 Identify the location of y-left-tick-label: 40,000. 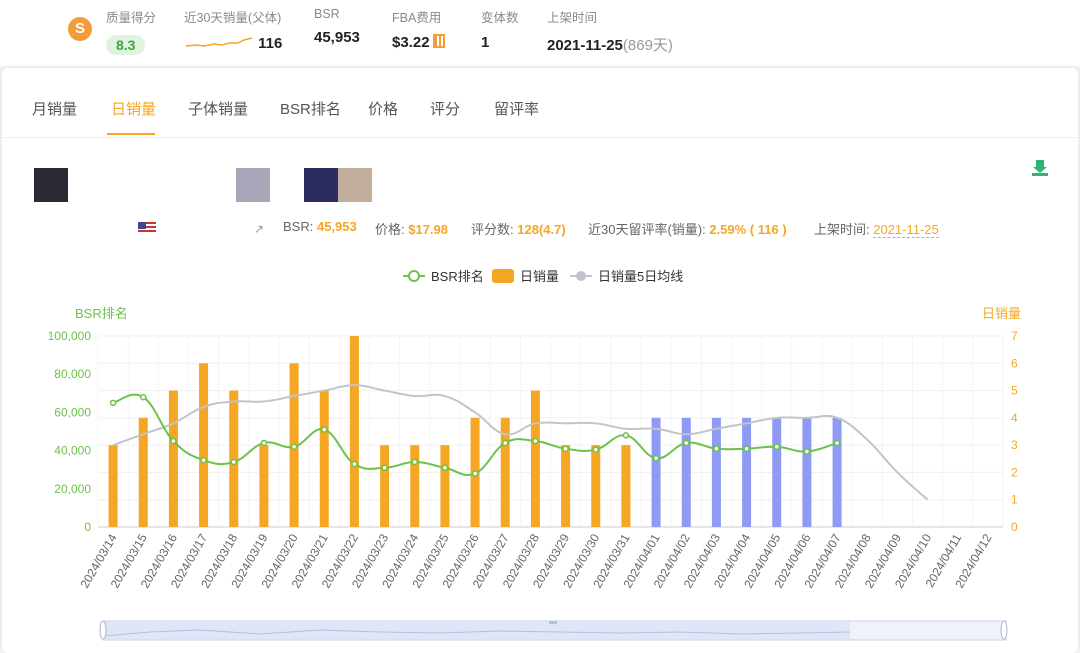
(72, 451).